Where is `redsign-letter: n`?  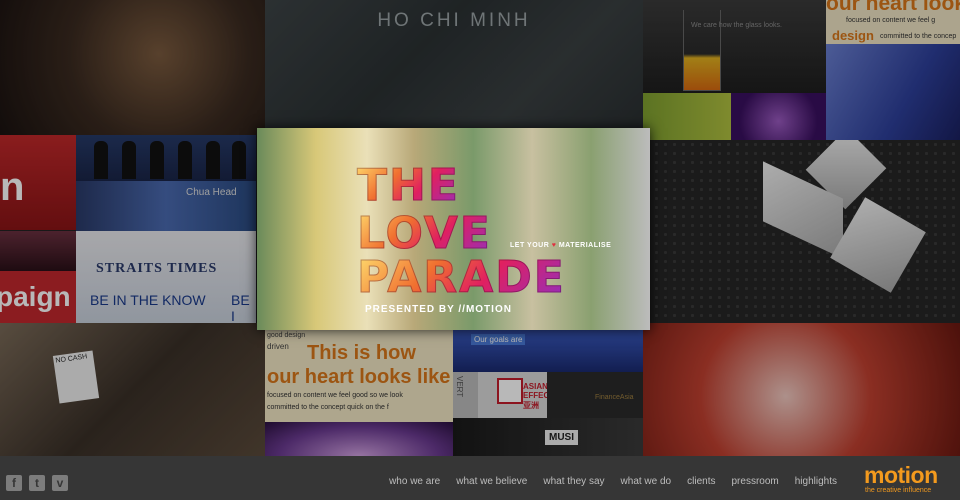 redsign-letter: n is located at coordinates (12, 187).